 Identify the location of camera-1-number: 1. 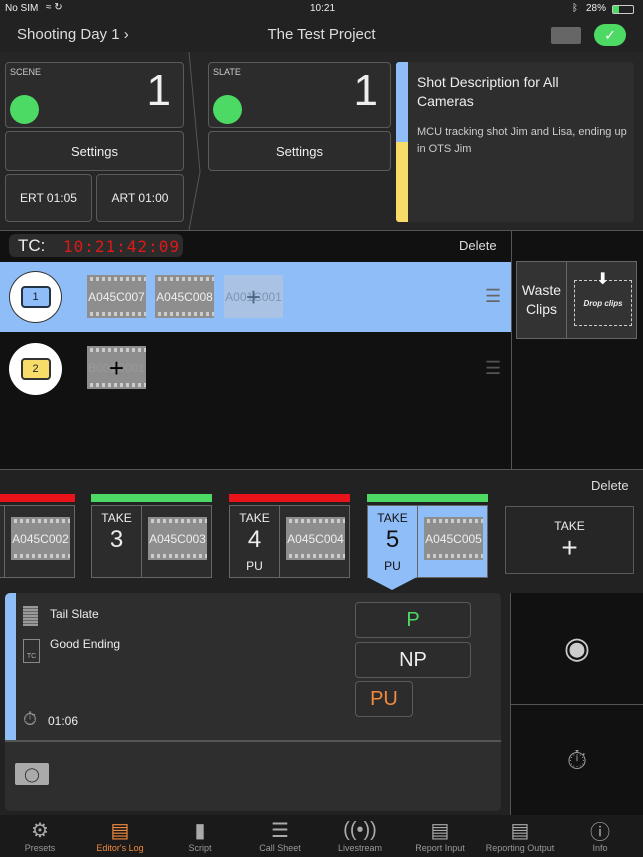
(35, 297).